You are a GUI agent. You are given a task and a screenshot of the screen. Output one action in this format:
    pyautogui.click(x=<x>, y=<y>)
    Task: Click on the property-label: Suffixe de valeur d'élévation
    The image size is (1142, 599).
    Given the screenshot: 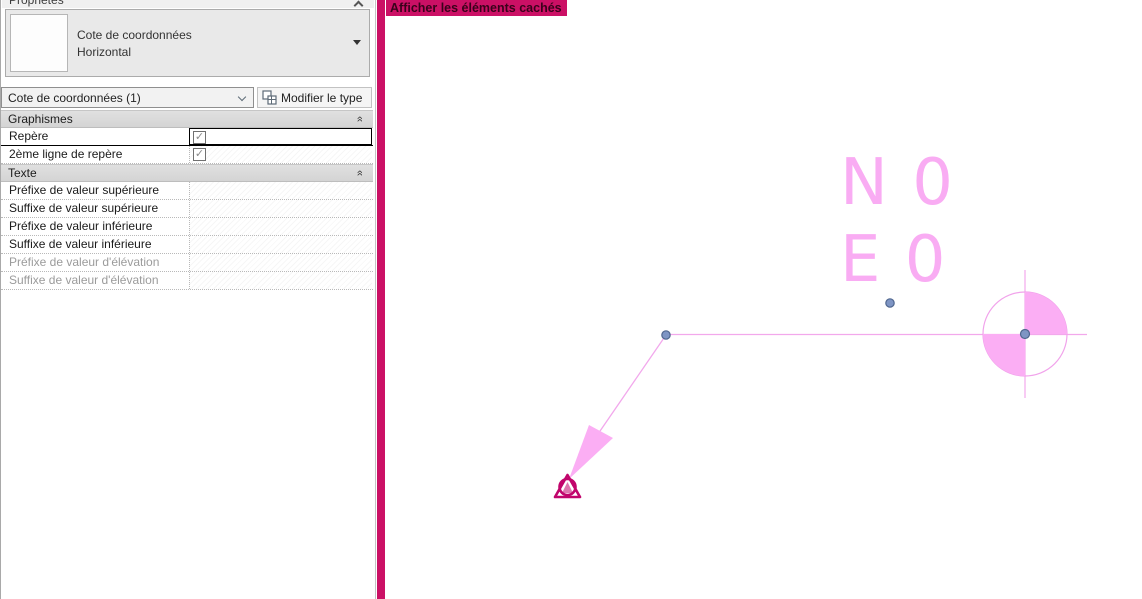 What is the action you would take?
    pyautogui.click(x=84, y=280)
    